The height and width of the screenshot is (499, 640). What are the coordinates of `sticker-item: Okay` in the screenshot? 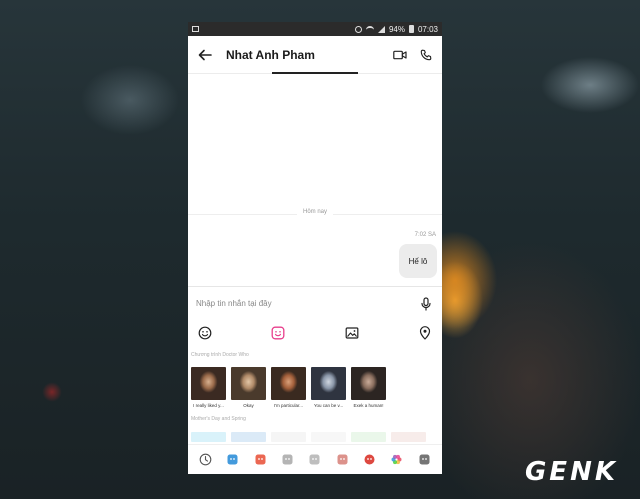 It's located at (248, 387).